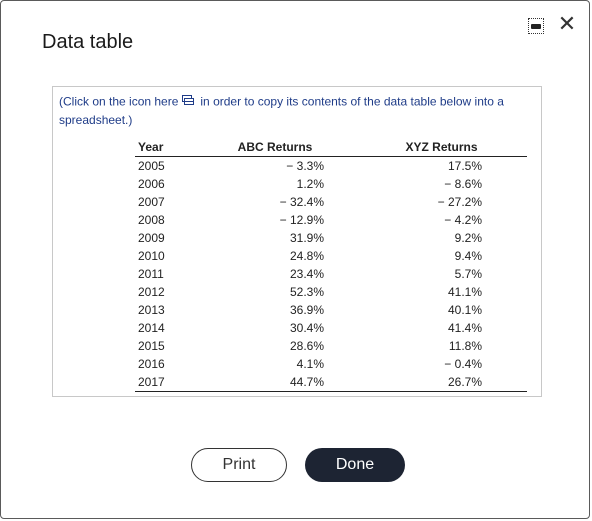  I want to click on cell-year: 2010, so click(151, 256).